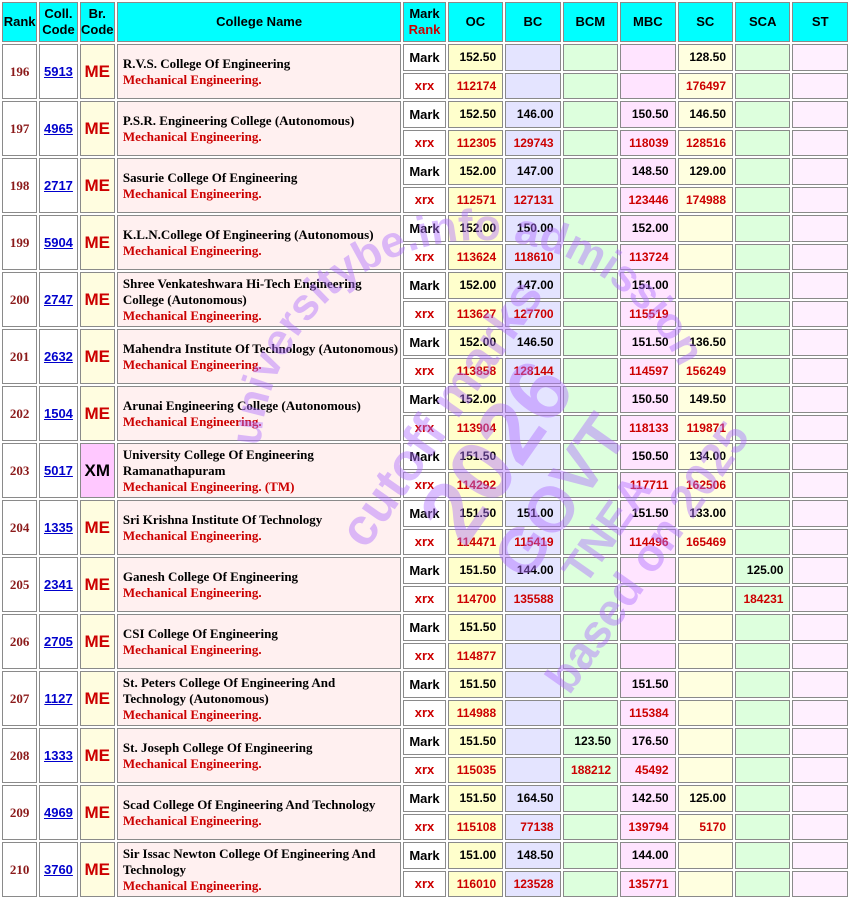  What do you see at coordinates (424, 13) in the screenshot?
I see `header-mark: Mark` at bounding box center [424, 13].